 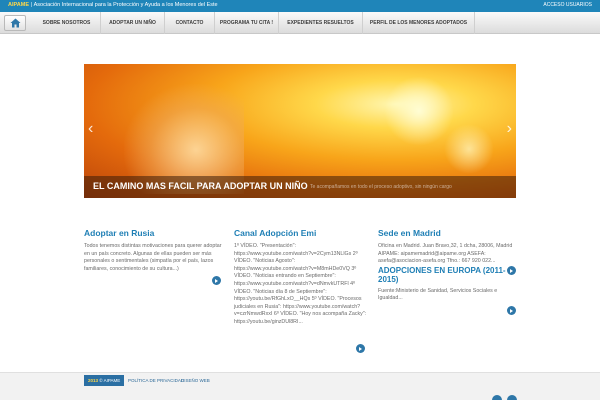 I want to click on nav-item-expedientes: EXPEDIENTES RESUELTOS, so click(x=321, y=23).